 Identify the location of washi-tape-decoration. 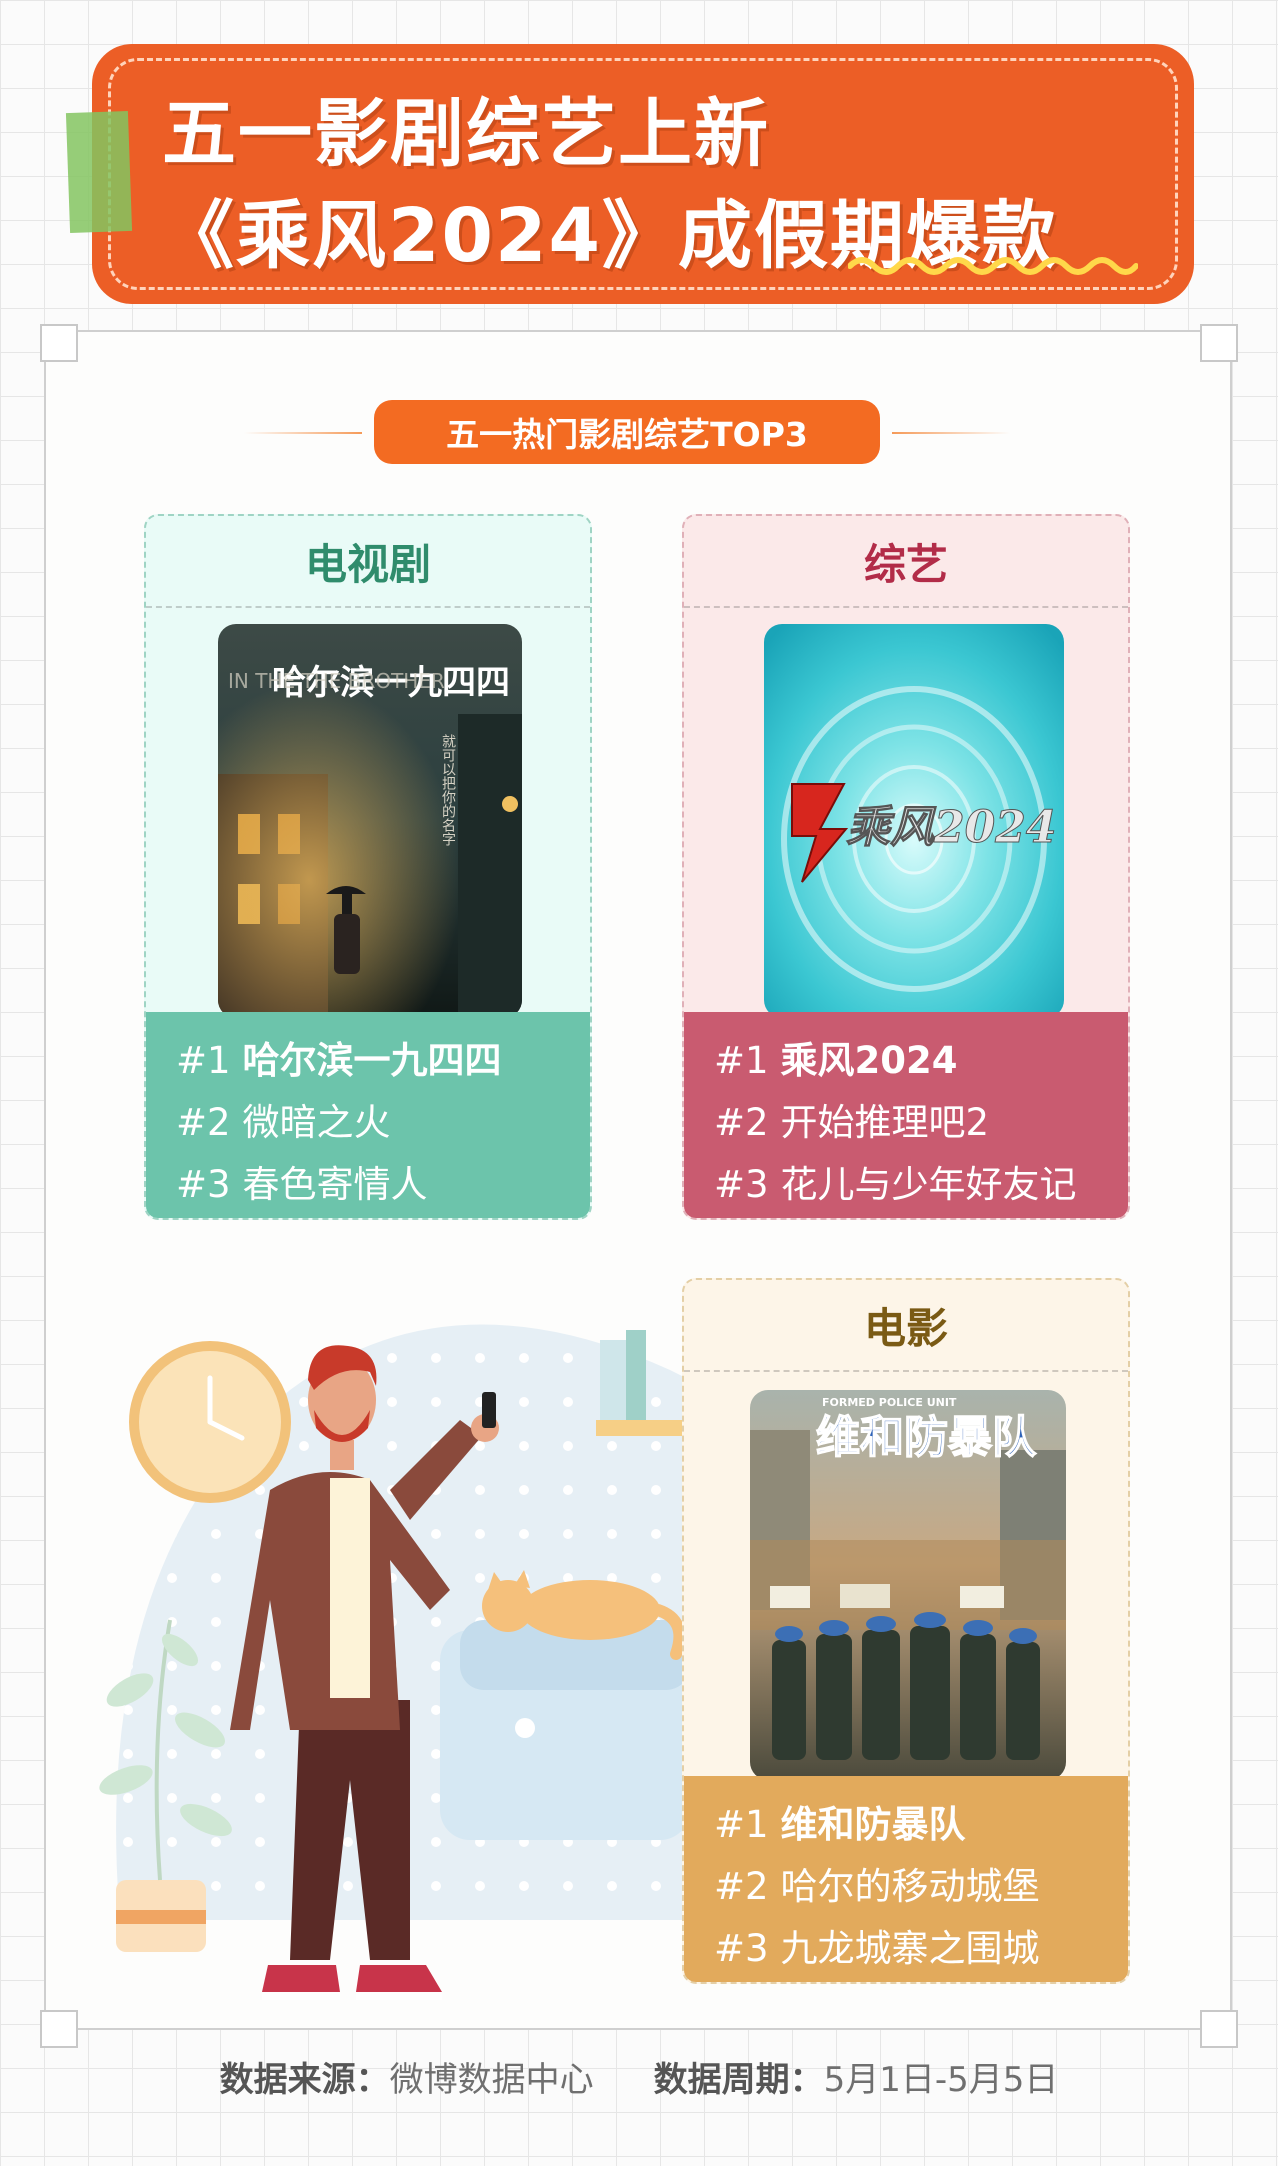
(99, 172).